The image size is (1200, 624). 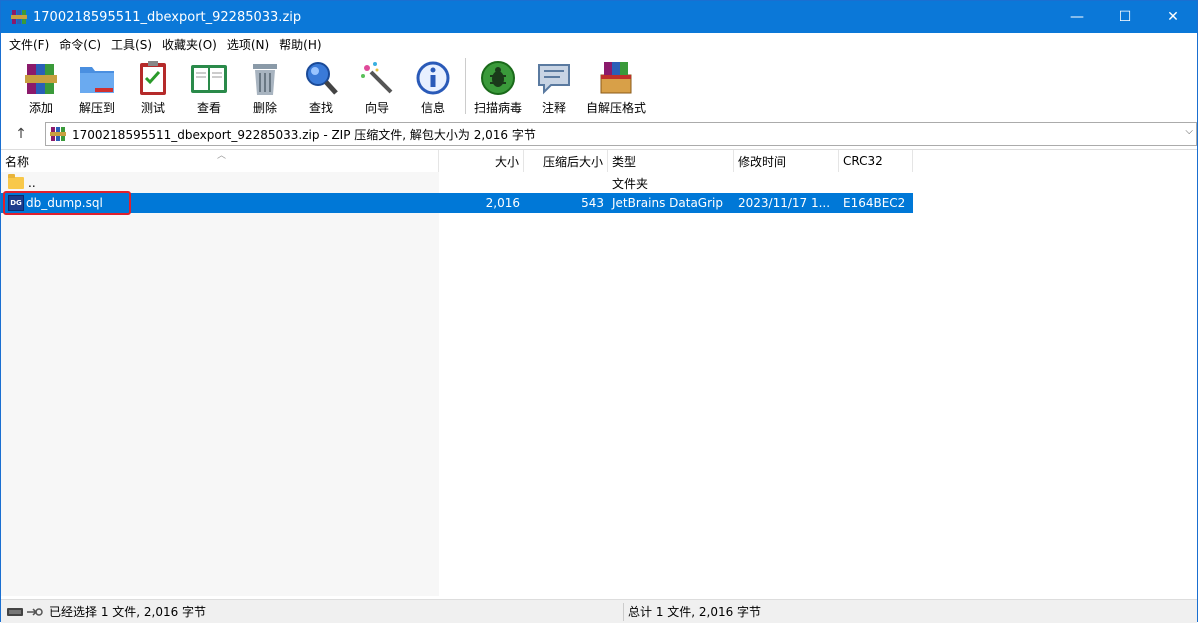 I want to click on info-icon, so click(x=433, y=78).